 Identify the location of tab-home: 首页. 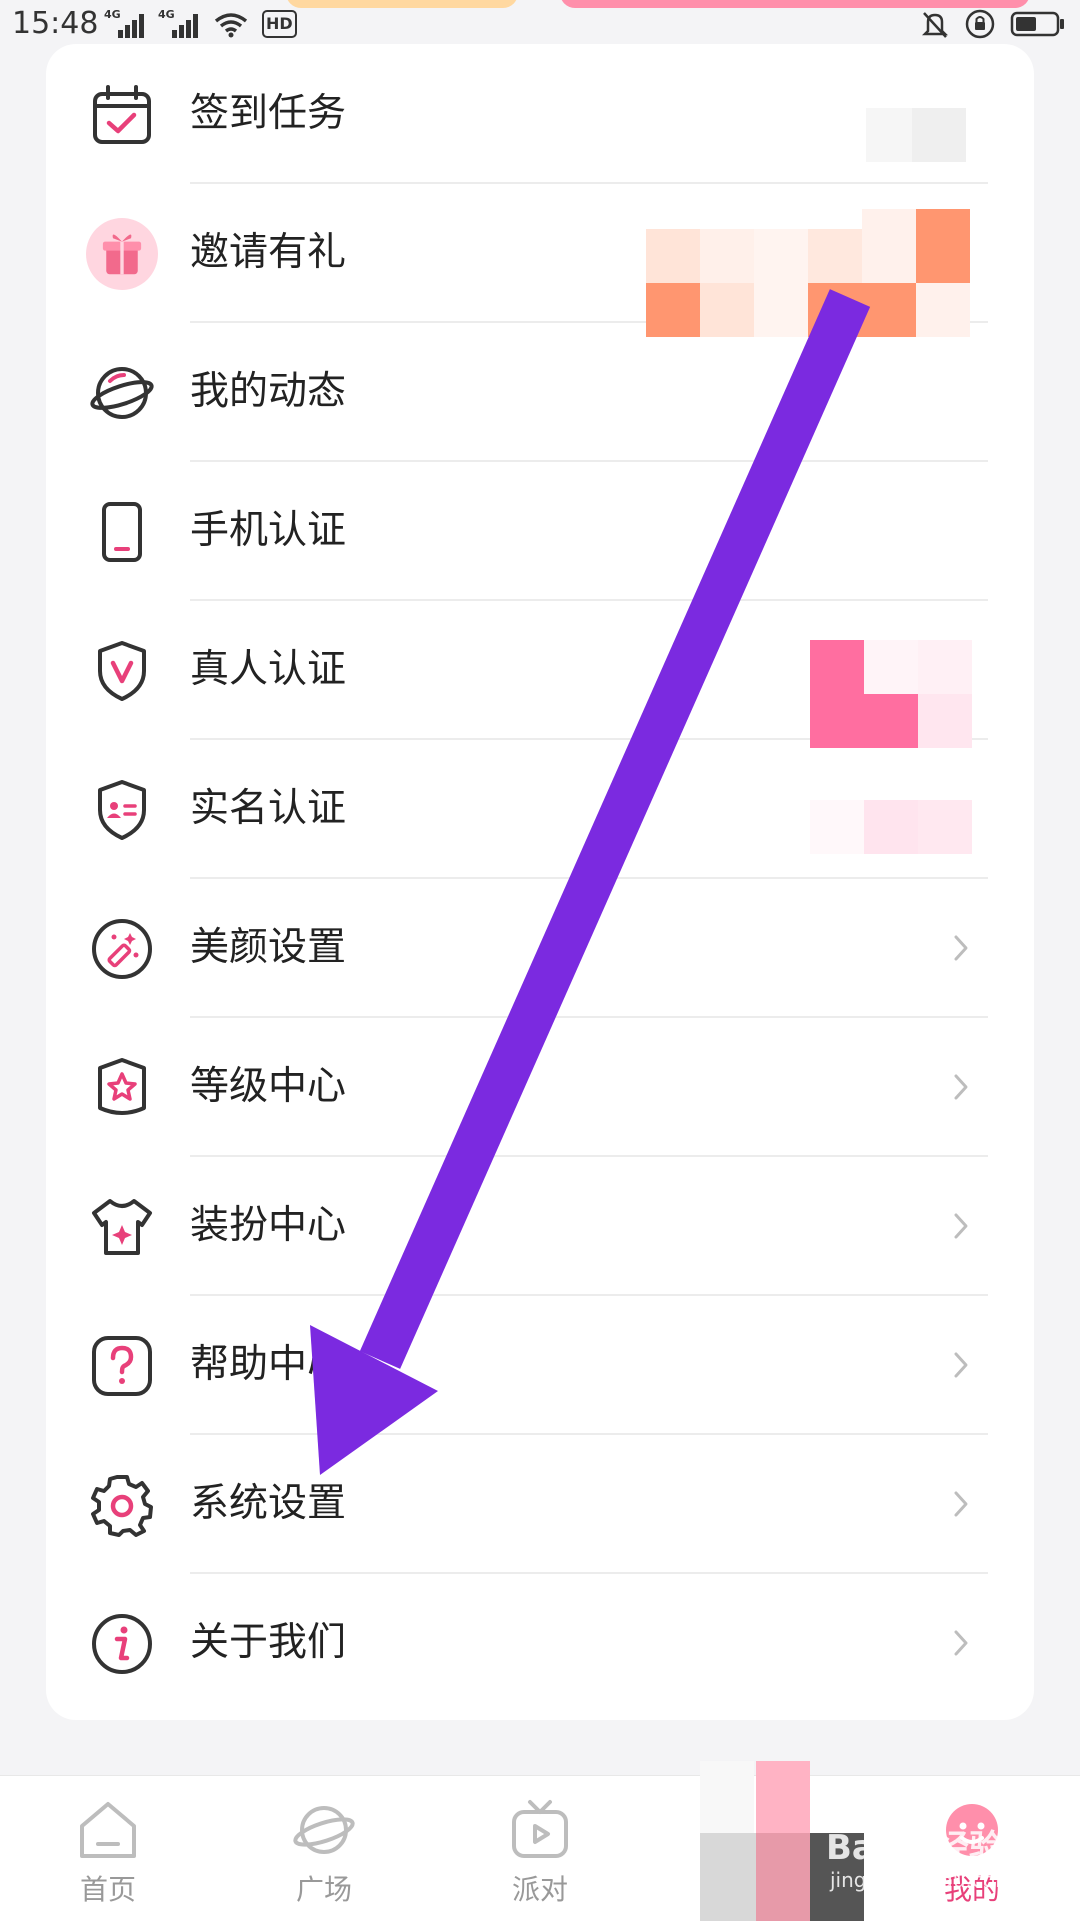
(108, 1853).